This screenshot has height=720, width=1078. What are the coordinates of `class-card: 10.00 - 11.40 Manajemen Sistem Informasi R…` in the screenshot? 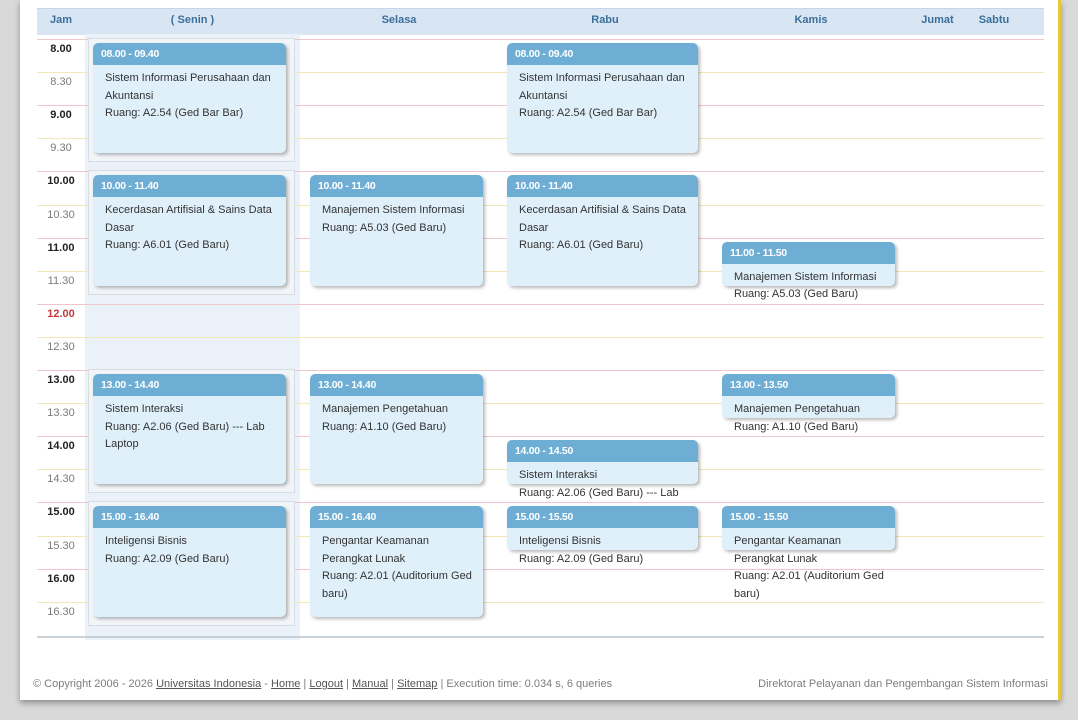 It's located at (396, 230).